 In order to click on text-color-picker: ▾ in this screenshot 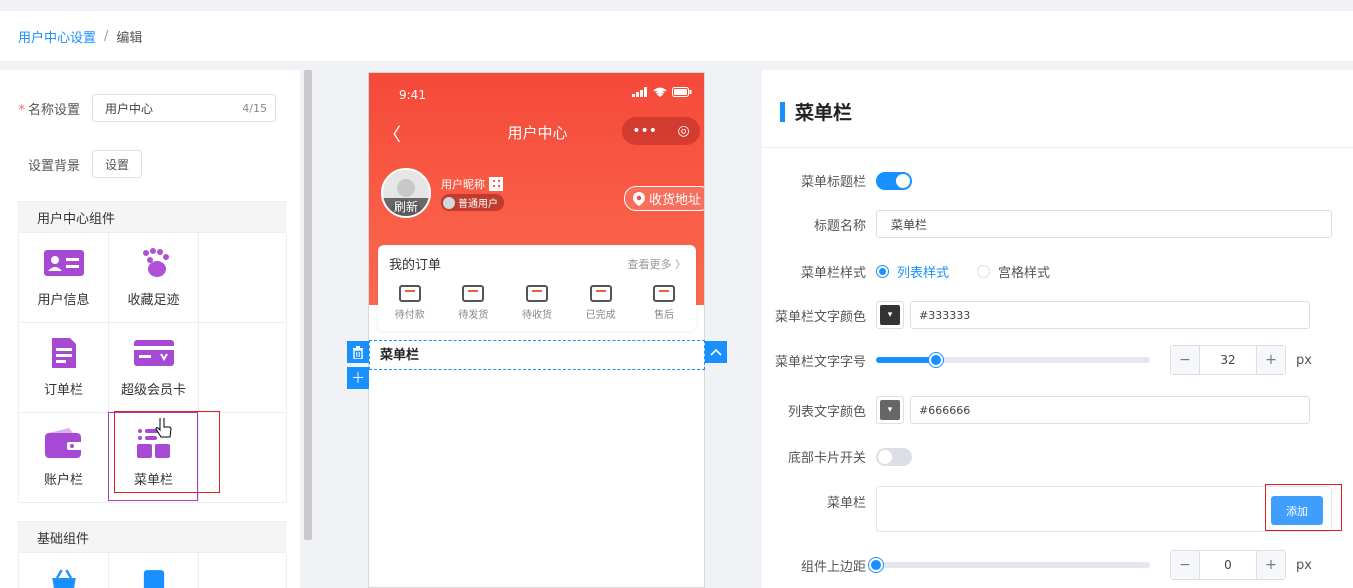, I will do `click(890, 315)`.